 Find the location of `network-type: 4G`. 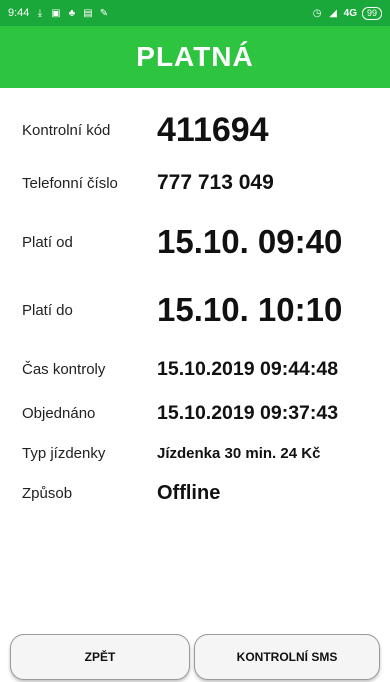

network-type: 4G is located at coordinates (350, 13).